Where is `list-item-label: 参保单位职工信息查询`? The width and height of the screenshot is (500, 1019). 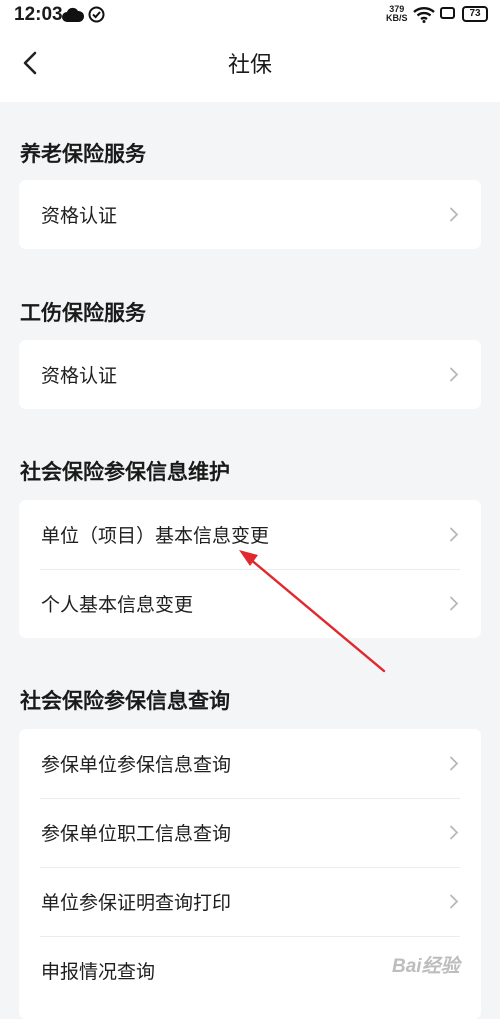
list-item-label: 参保单位职工信息查询 is located at coordinates (136, 834).